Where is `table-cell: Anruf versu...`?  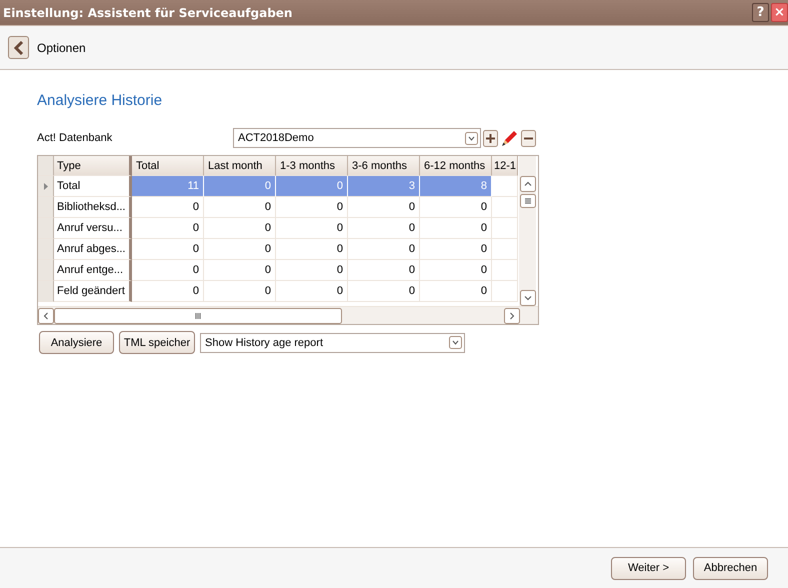
table-cell: Anruf versu... is located at coordinates (93, 228).